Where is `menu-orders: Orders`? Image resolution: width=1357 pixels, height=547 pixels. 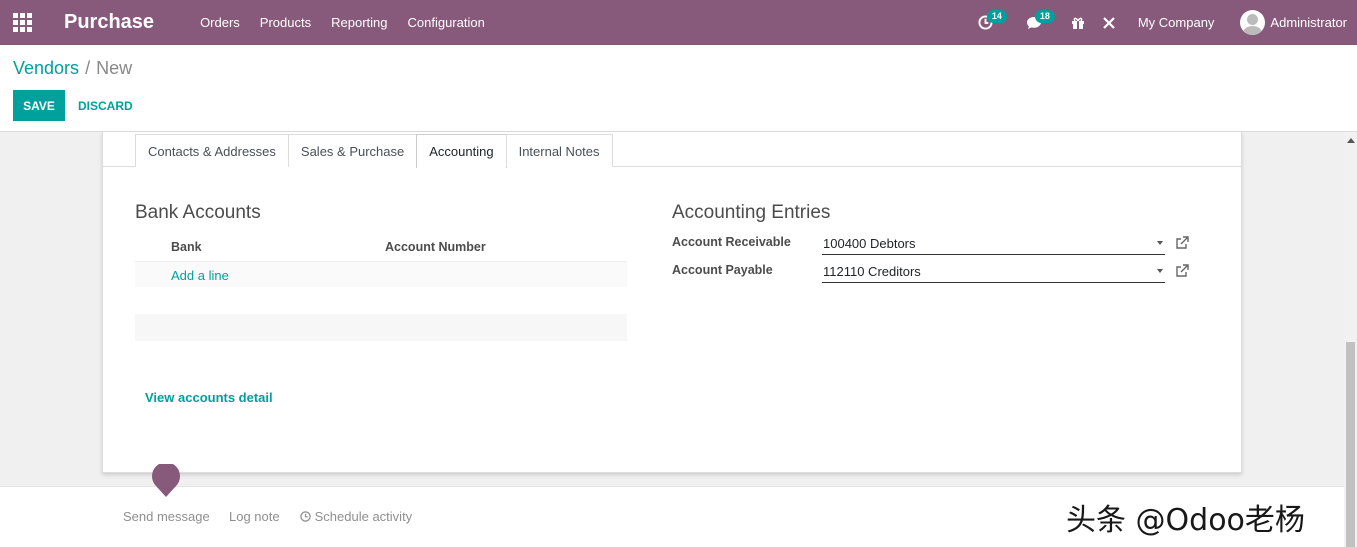
menu-orders: Orders is located at coordinates (220, 22).